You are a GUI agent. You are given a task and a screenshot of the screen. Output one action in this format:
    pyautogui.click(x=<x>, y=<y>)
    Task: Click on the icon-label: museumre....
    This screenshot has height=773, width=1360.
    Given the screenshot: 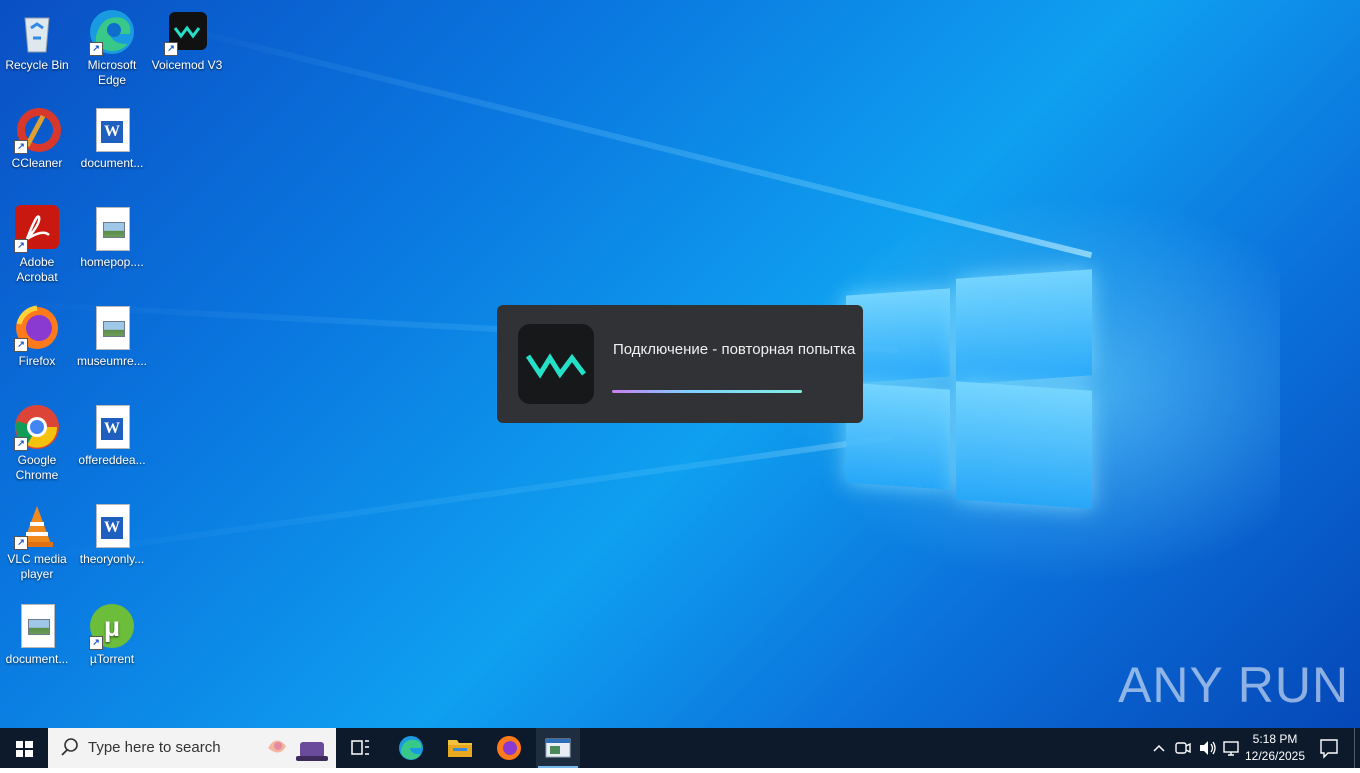 What is the action you would take?
    pyautogui.click(x=112, y=361)
    